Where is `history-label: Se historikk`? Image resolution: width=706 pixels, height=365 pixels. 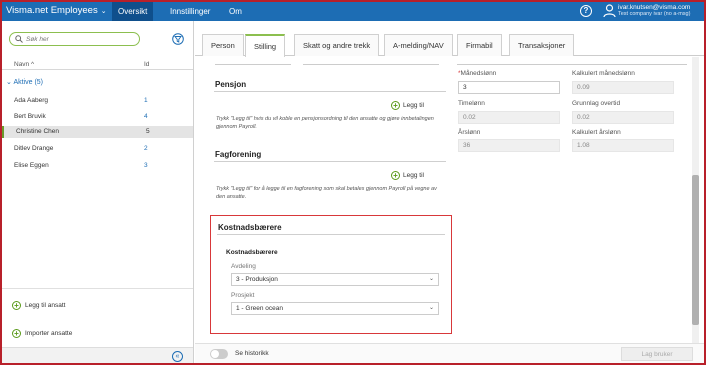 history-label: Se historikk is located at coordinates (252, 353).